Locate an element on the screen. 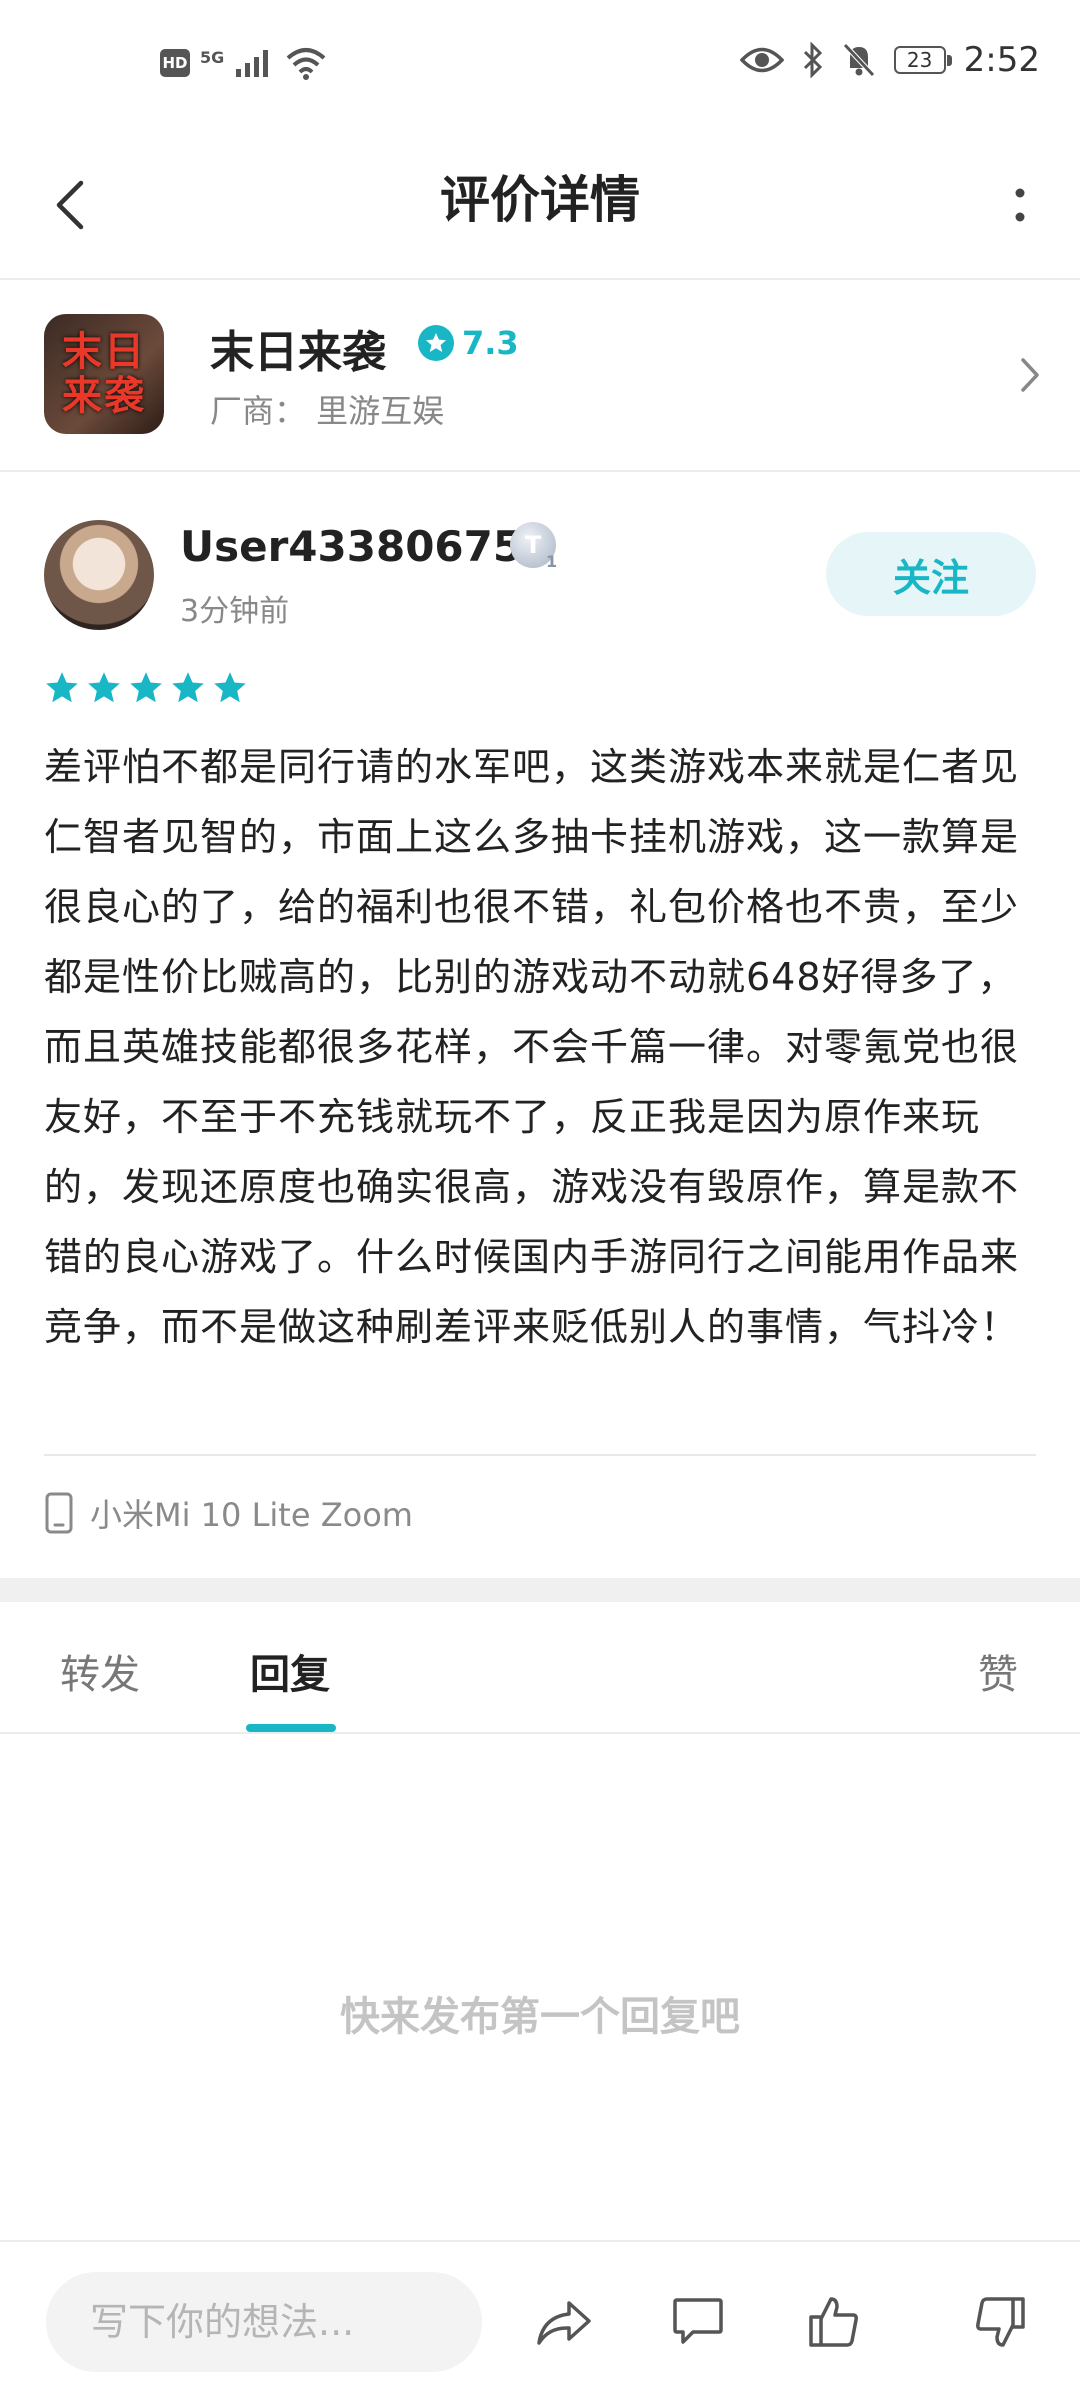 The image size is (1080, 2402). game-card: 末日来袭 末日来袭 7.3 厂商： 里游互娱 is located at coordinates (540, 376).